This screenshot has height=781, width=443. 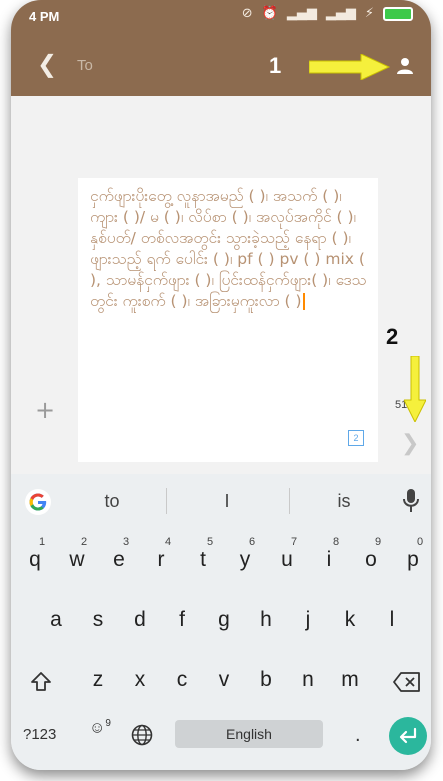 I want to click on enter-icon, so click(x=408, y=735).